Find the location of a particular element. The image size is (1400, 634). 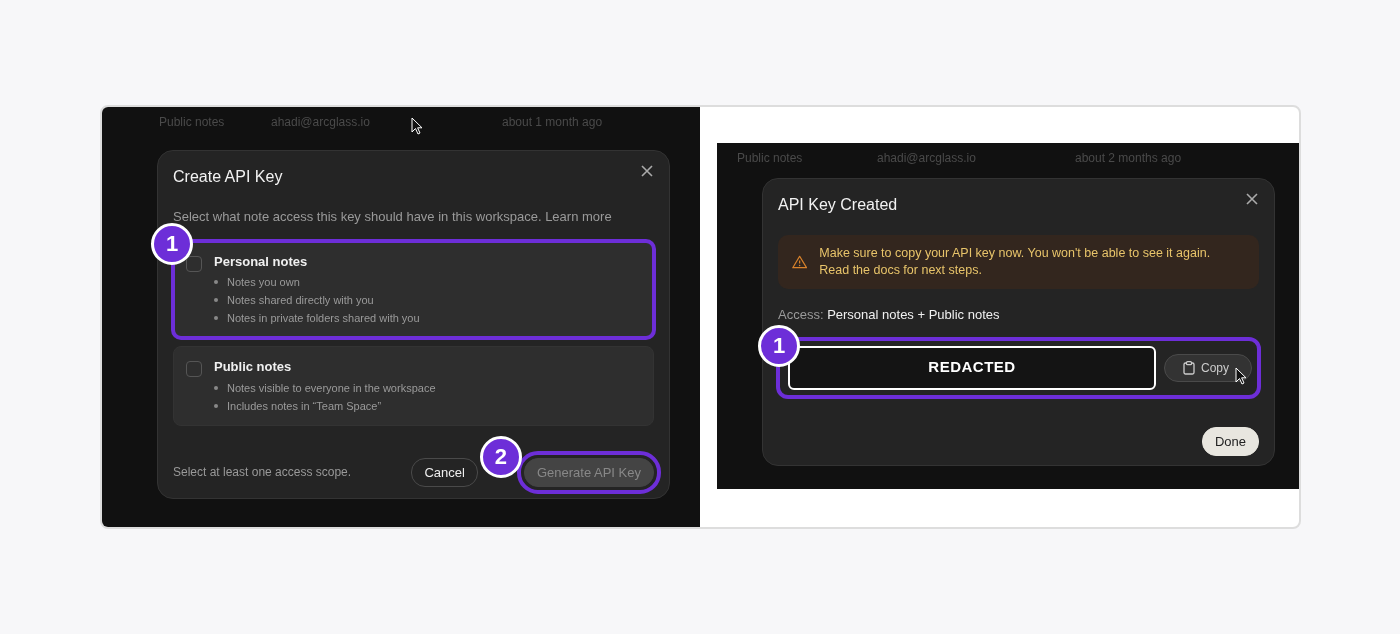

scope-detail: Notes in private folders shared with you is located at coordinates (323, 318).